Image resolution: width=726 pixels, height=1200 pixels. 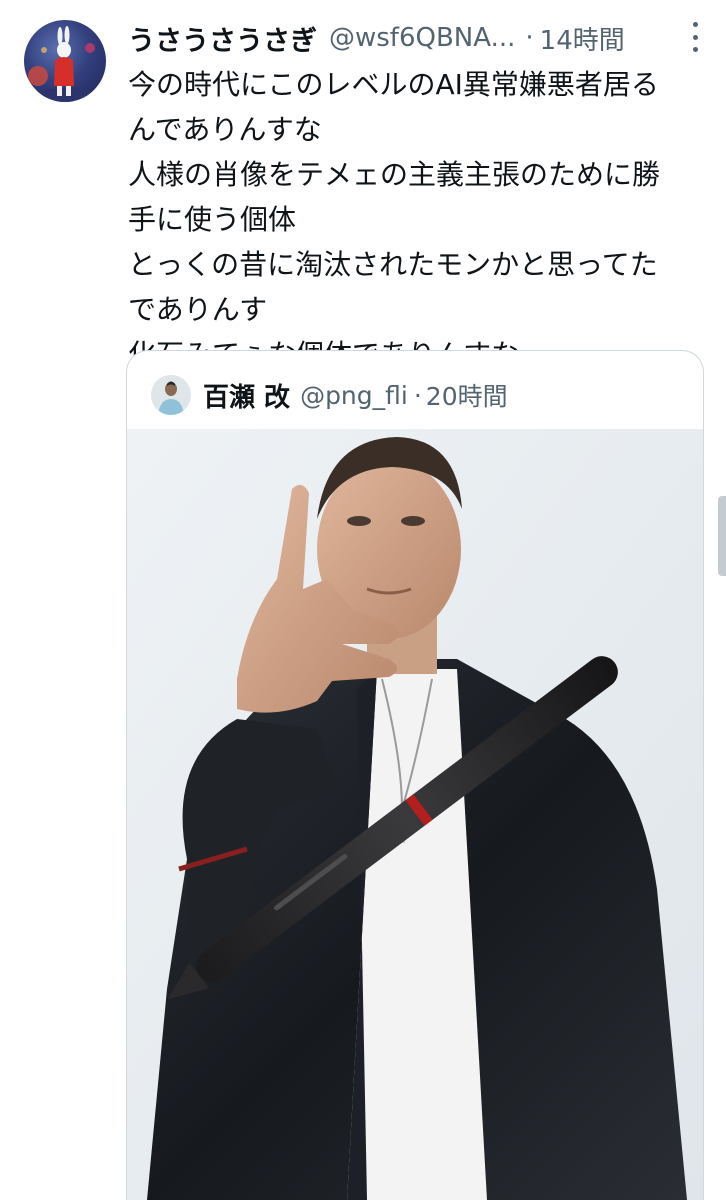 What do you see at coordinates (354, 395) in the screenshot?
I see `quoted-user-handle: @png_fli` at bounding box center [354, 395].